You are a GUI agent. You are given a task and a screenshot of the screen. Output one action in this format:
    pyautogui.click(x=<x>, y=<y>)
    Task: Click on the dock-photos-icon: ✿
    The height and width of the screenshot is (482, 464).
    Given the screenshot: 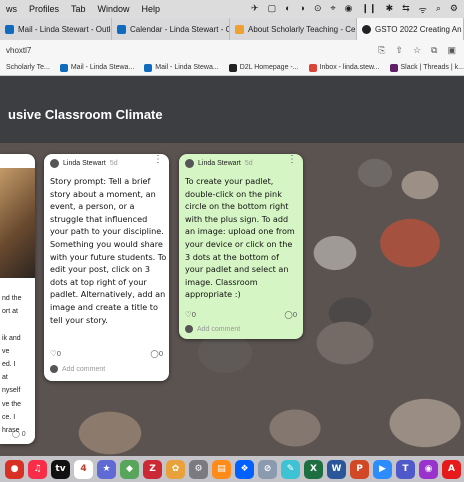 What is the action you would take?
    pyautogui.click(x=175, y=469)
    